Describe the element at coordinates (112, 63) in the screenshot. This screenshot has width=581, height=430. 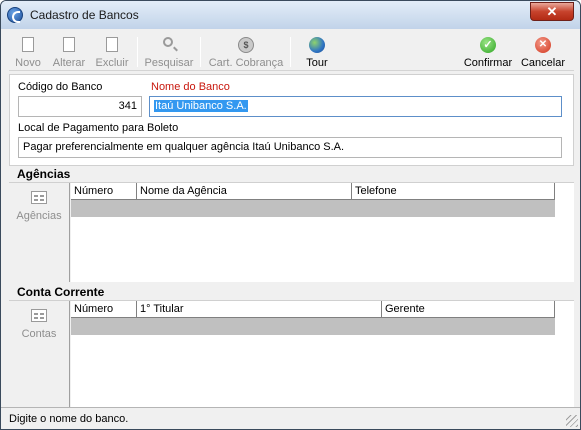
I see `excluir-label: Excluir` at that location.